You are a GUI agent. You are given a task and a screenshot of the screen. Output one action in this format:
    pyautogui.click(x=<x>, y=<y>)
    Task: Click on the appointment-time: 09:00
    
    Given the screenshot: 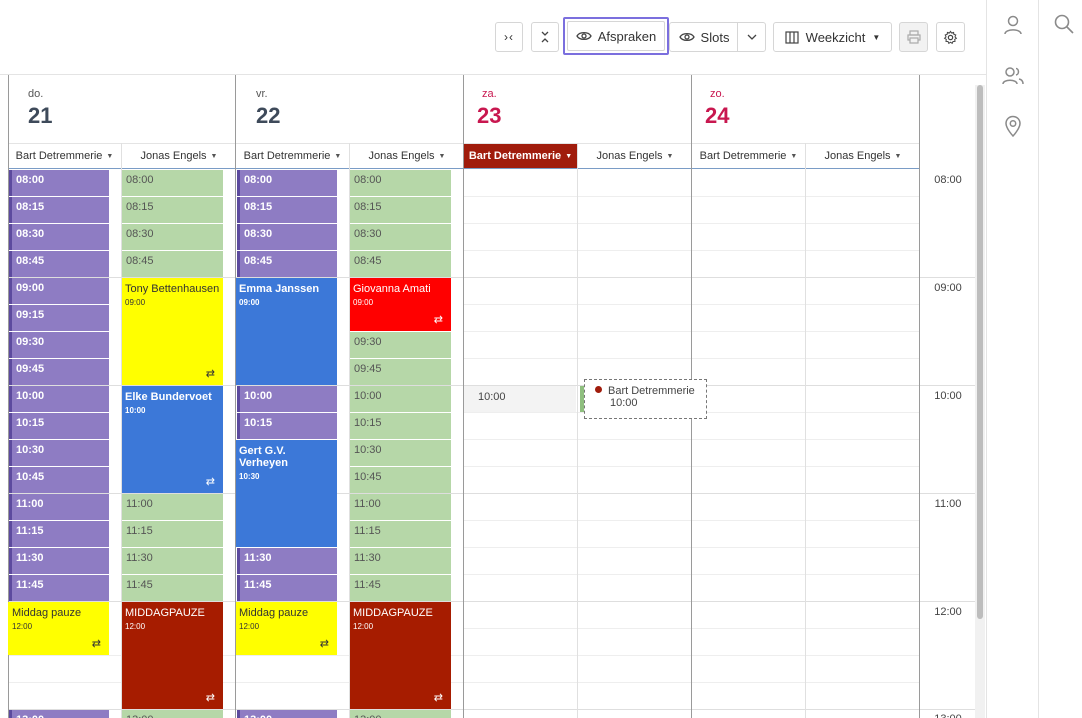 What is the action you would take?
    pyautogui.click(x=135, y=302)
    